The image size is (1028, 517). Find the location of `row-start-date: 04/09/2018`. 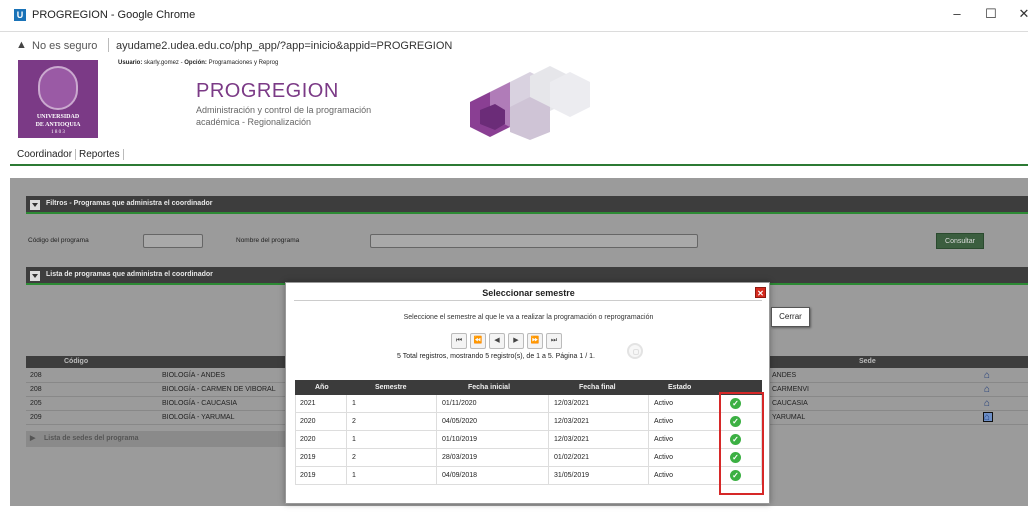

row-start-date: 04/09/2018 is located at coordinates (460, 475).